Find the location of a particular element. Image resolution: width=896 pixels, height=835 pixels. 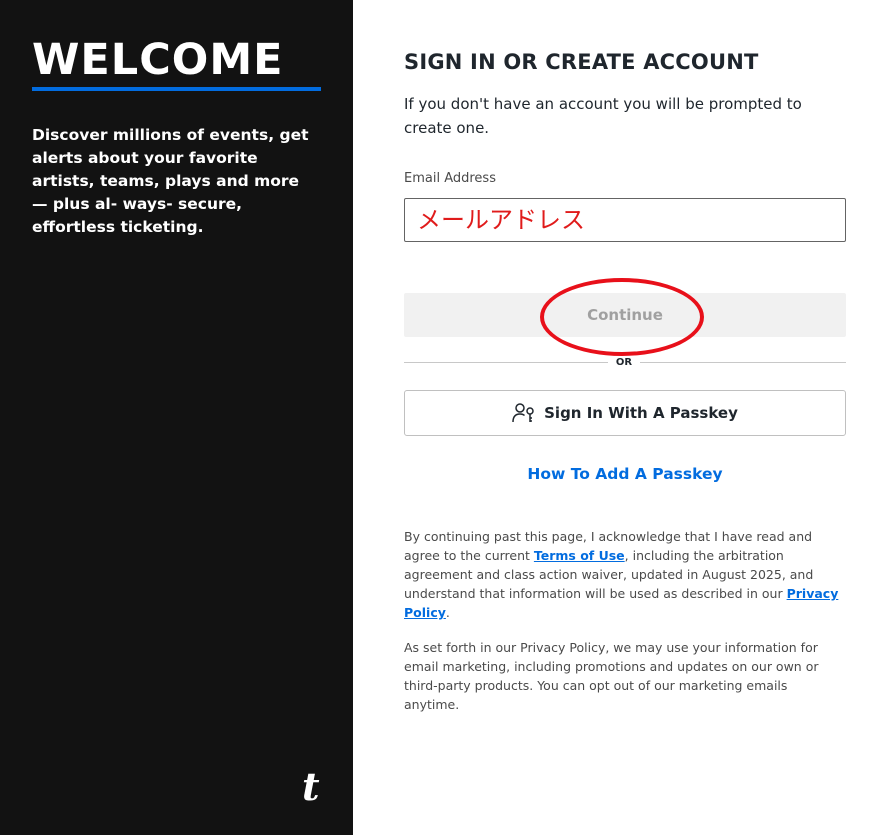

page-title: SIGN IN OR CREATE ACCOUNT is located at coordinates (581, 62).